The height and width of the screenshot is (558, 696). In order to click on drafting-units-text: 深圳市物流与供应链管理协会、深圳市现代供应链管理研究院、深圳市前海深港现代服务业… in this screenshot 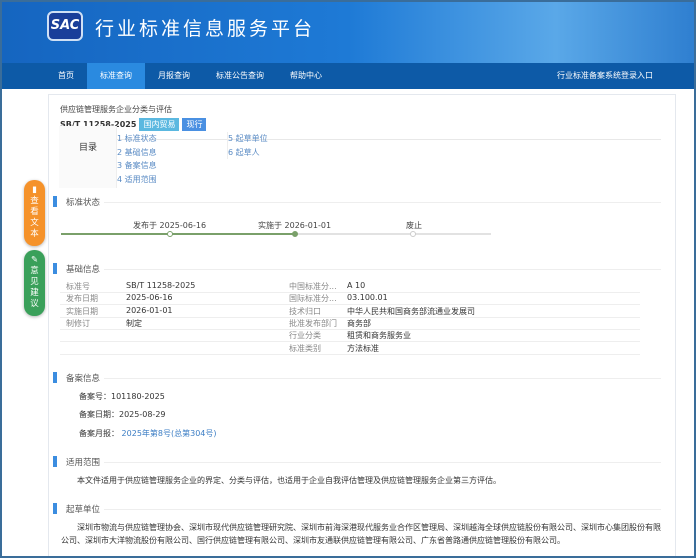, I will do `click(361, 534)`.